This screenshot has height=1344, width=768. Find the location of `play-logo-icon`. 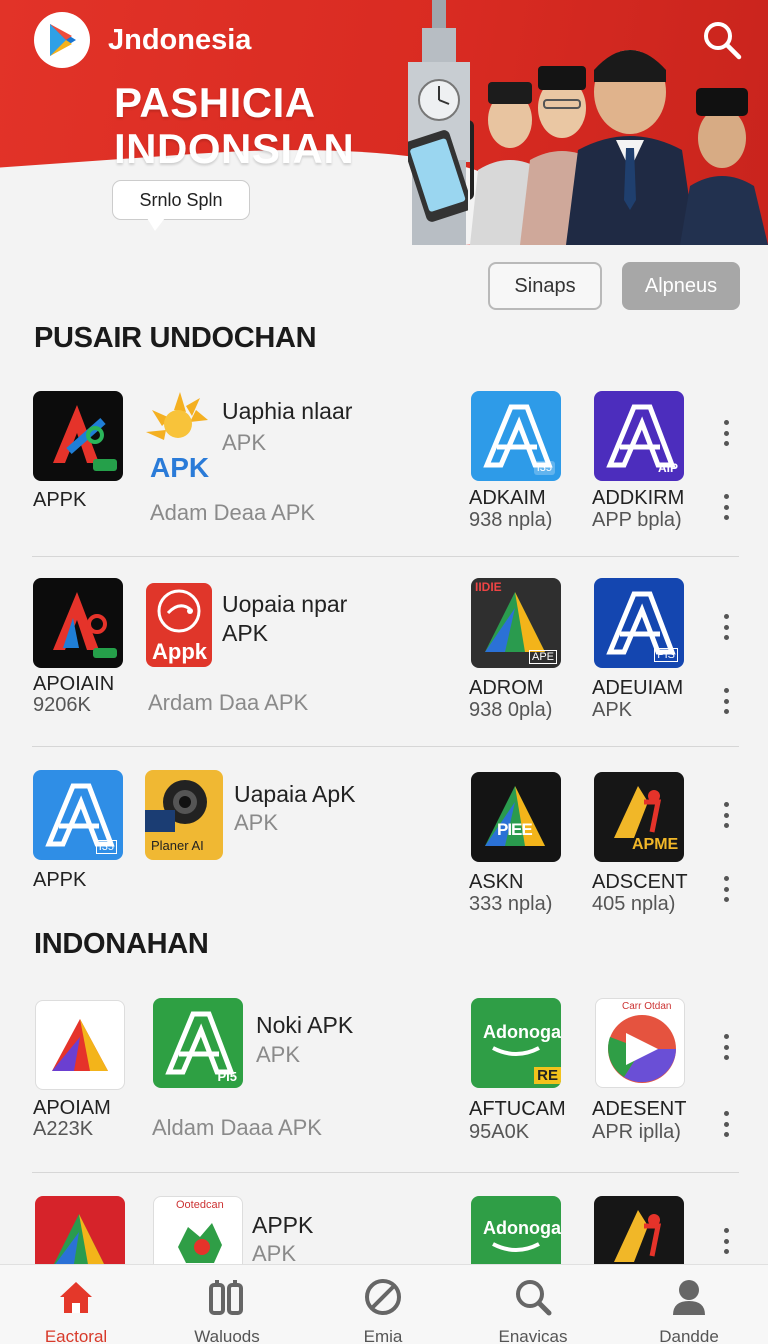

play-logo-icon is located at coordinates (62, 40).